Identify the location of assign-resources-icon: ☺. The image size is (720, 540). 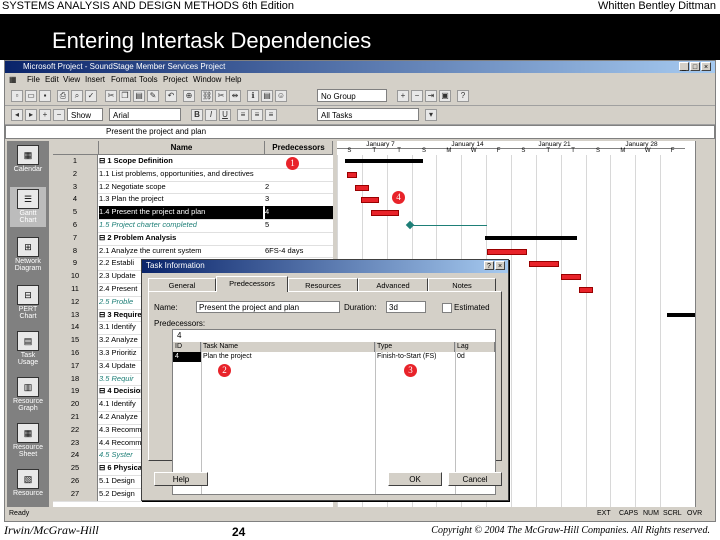
(281, 96).